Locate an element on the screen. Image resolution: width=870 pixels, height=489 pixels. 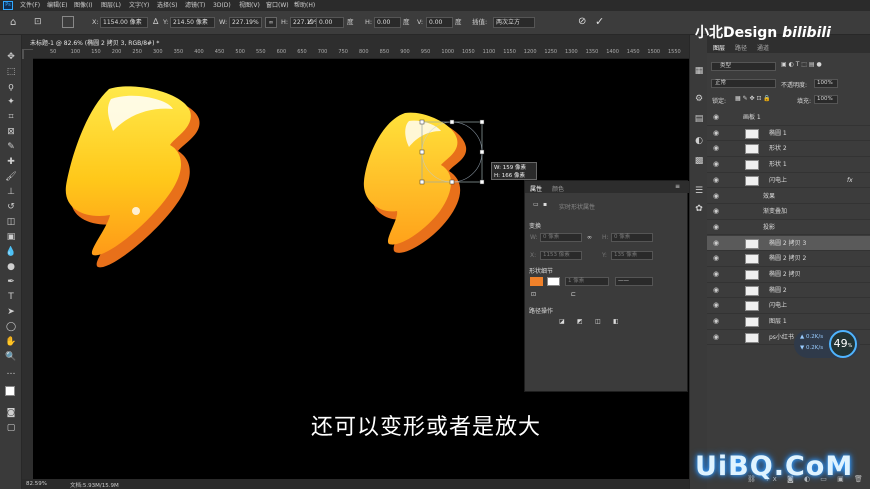
path-selection-icon: ➤ is located at coordinates (11, 312).